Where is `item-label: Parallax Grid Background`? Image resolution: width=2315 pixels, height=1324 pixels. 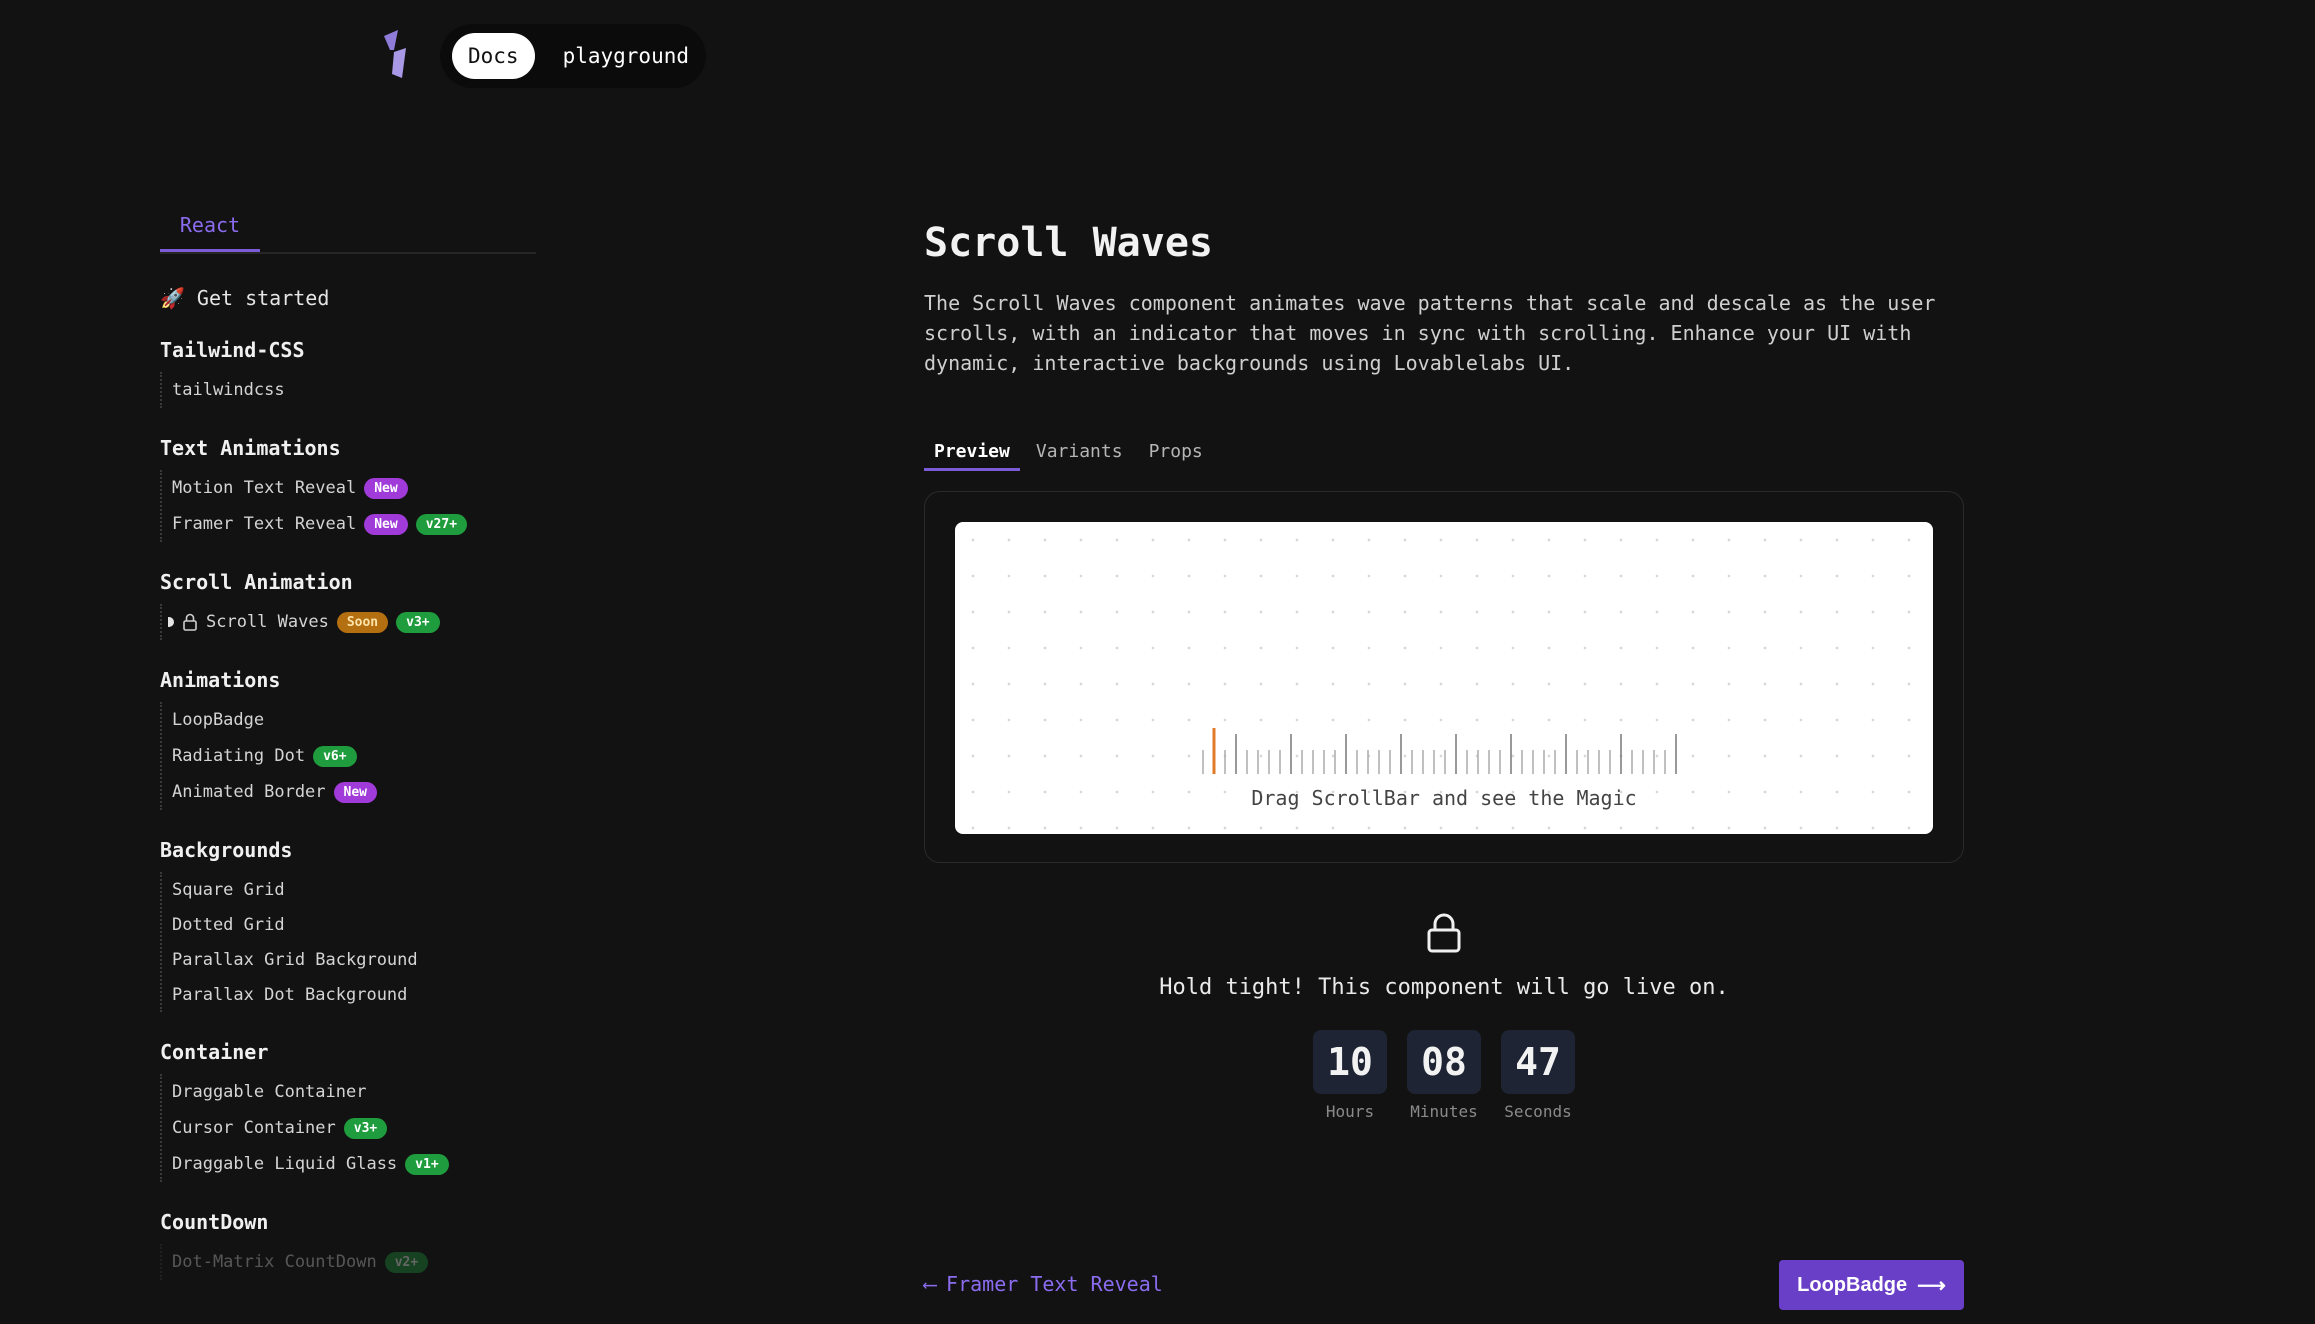
item-label: Parallax Grid Background is located at coordinates (295, 959).